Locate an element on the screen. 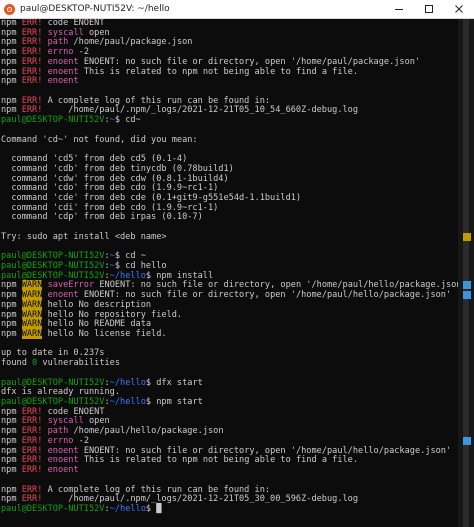 The width and height of the screenshot is (474, 527). terminal-text: $ cd~ is located at coordinates (127, 120).